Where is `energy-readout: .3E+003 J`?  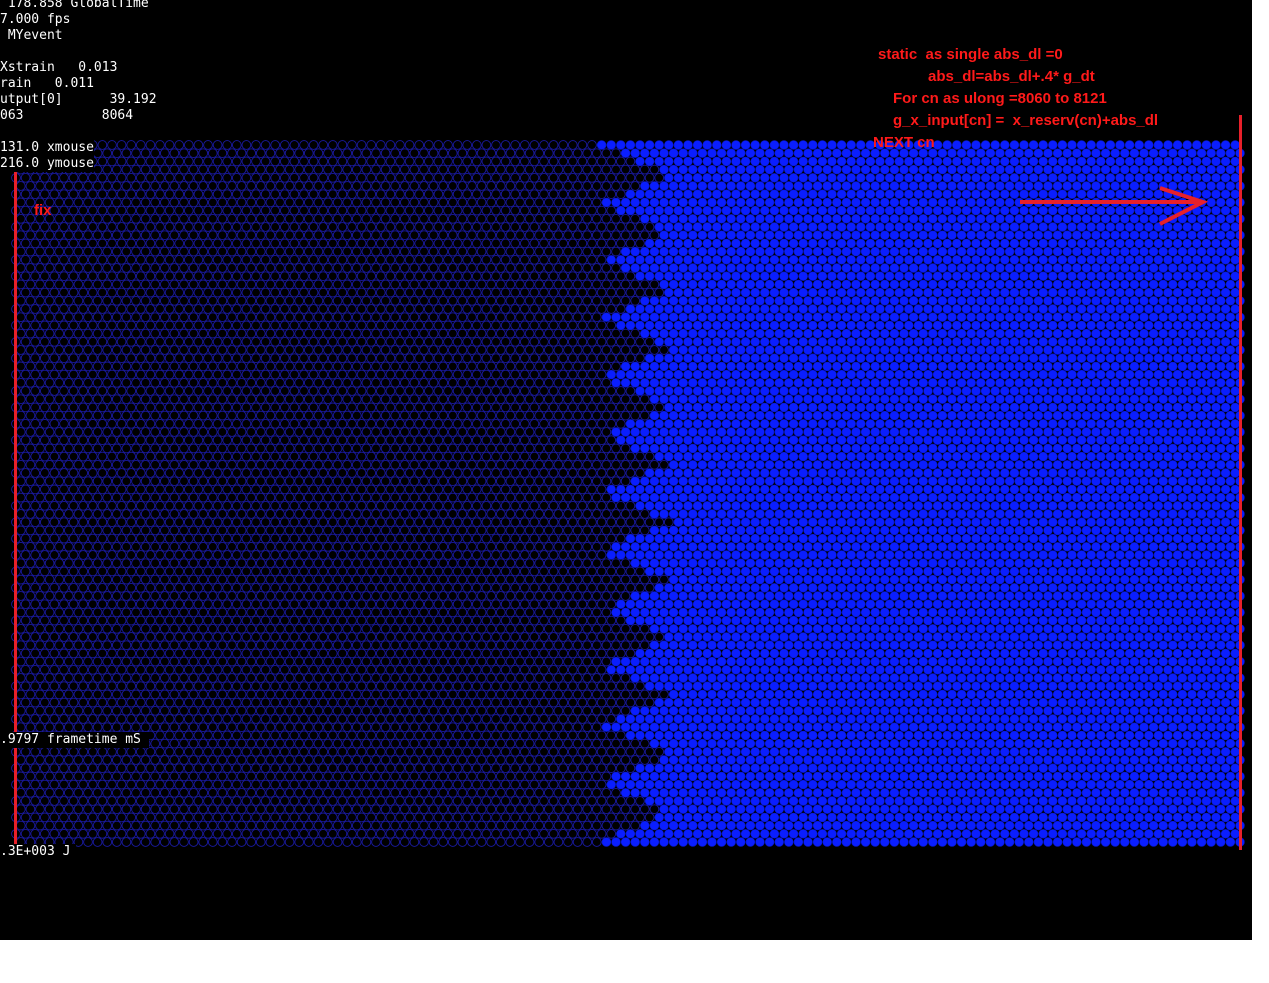
energy-readout: .3E+003 J is located at coordinates (38, 852).